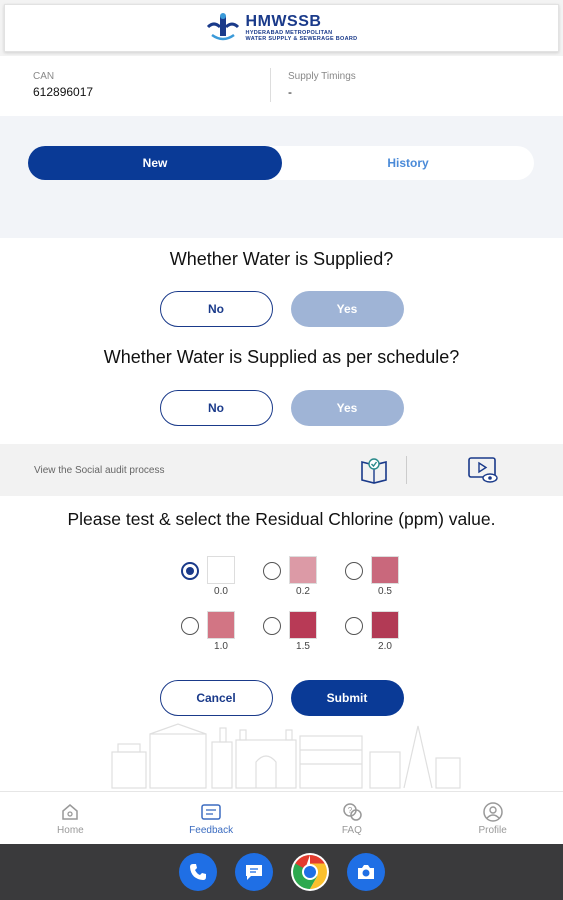 This screenshot has width=563, height=900. What do you see at coordinates (405, 85) in the screenshot?
I see `supply-timings-field: Supply Timings -` at bounding box center [405, 85].